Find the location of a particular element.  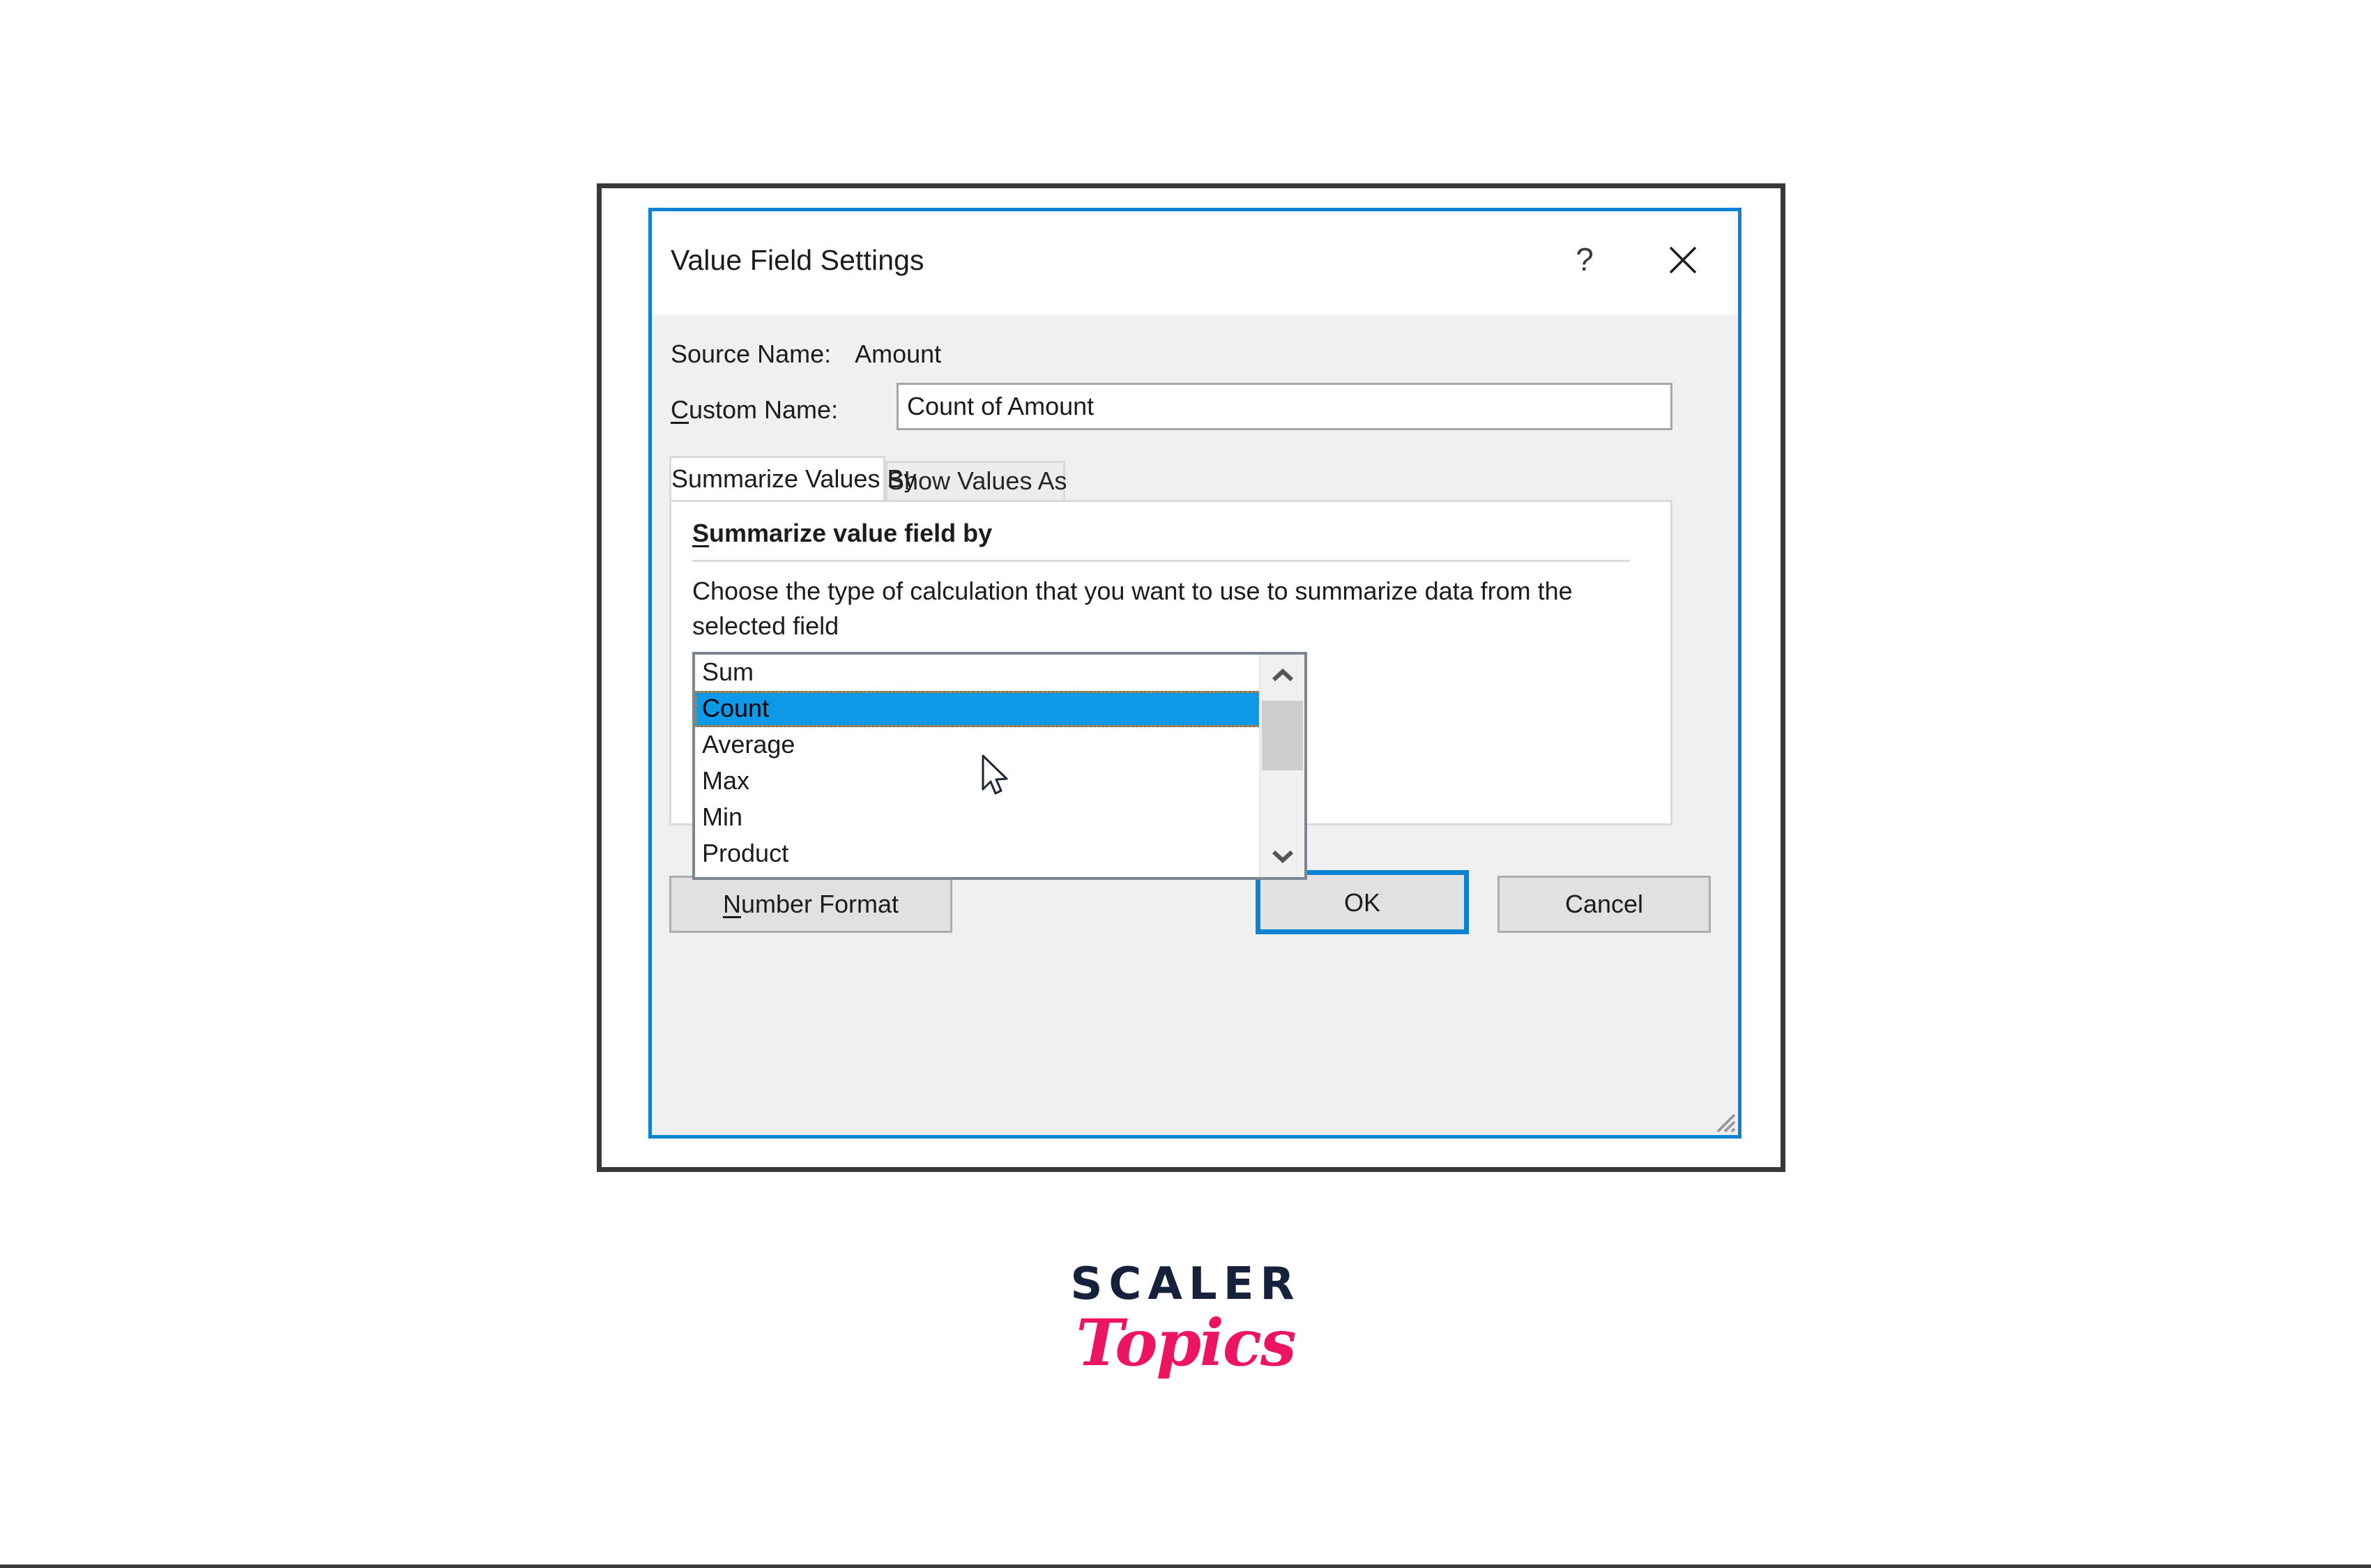

scaler-topics-logo: SCALER Topics is located at coordinates (1185, 1318).